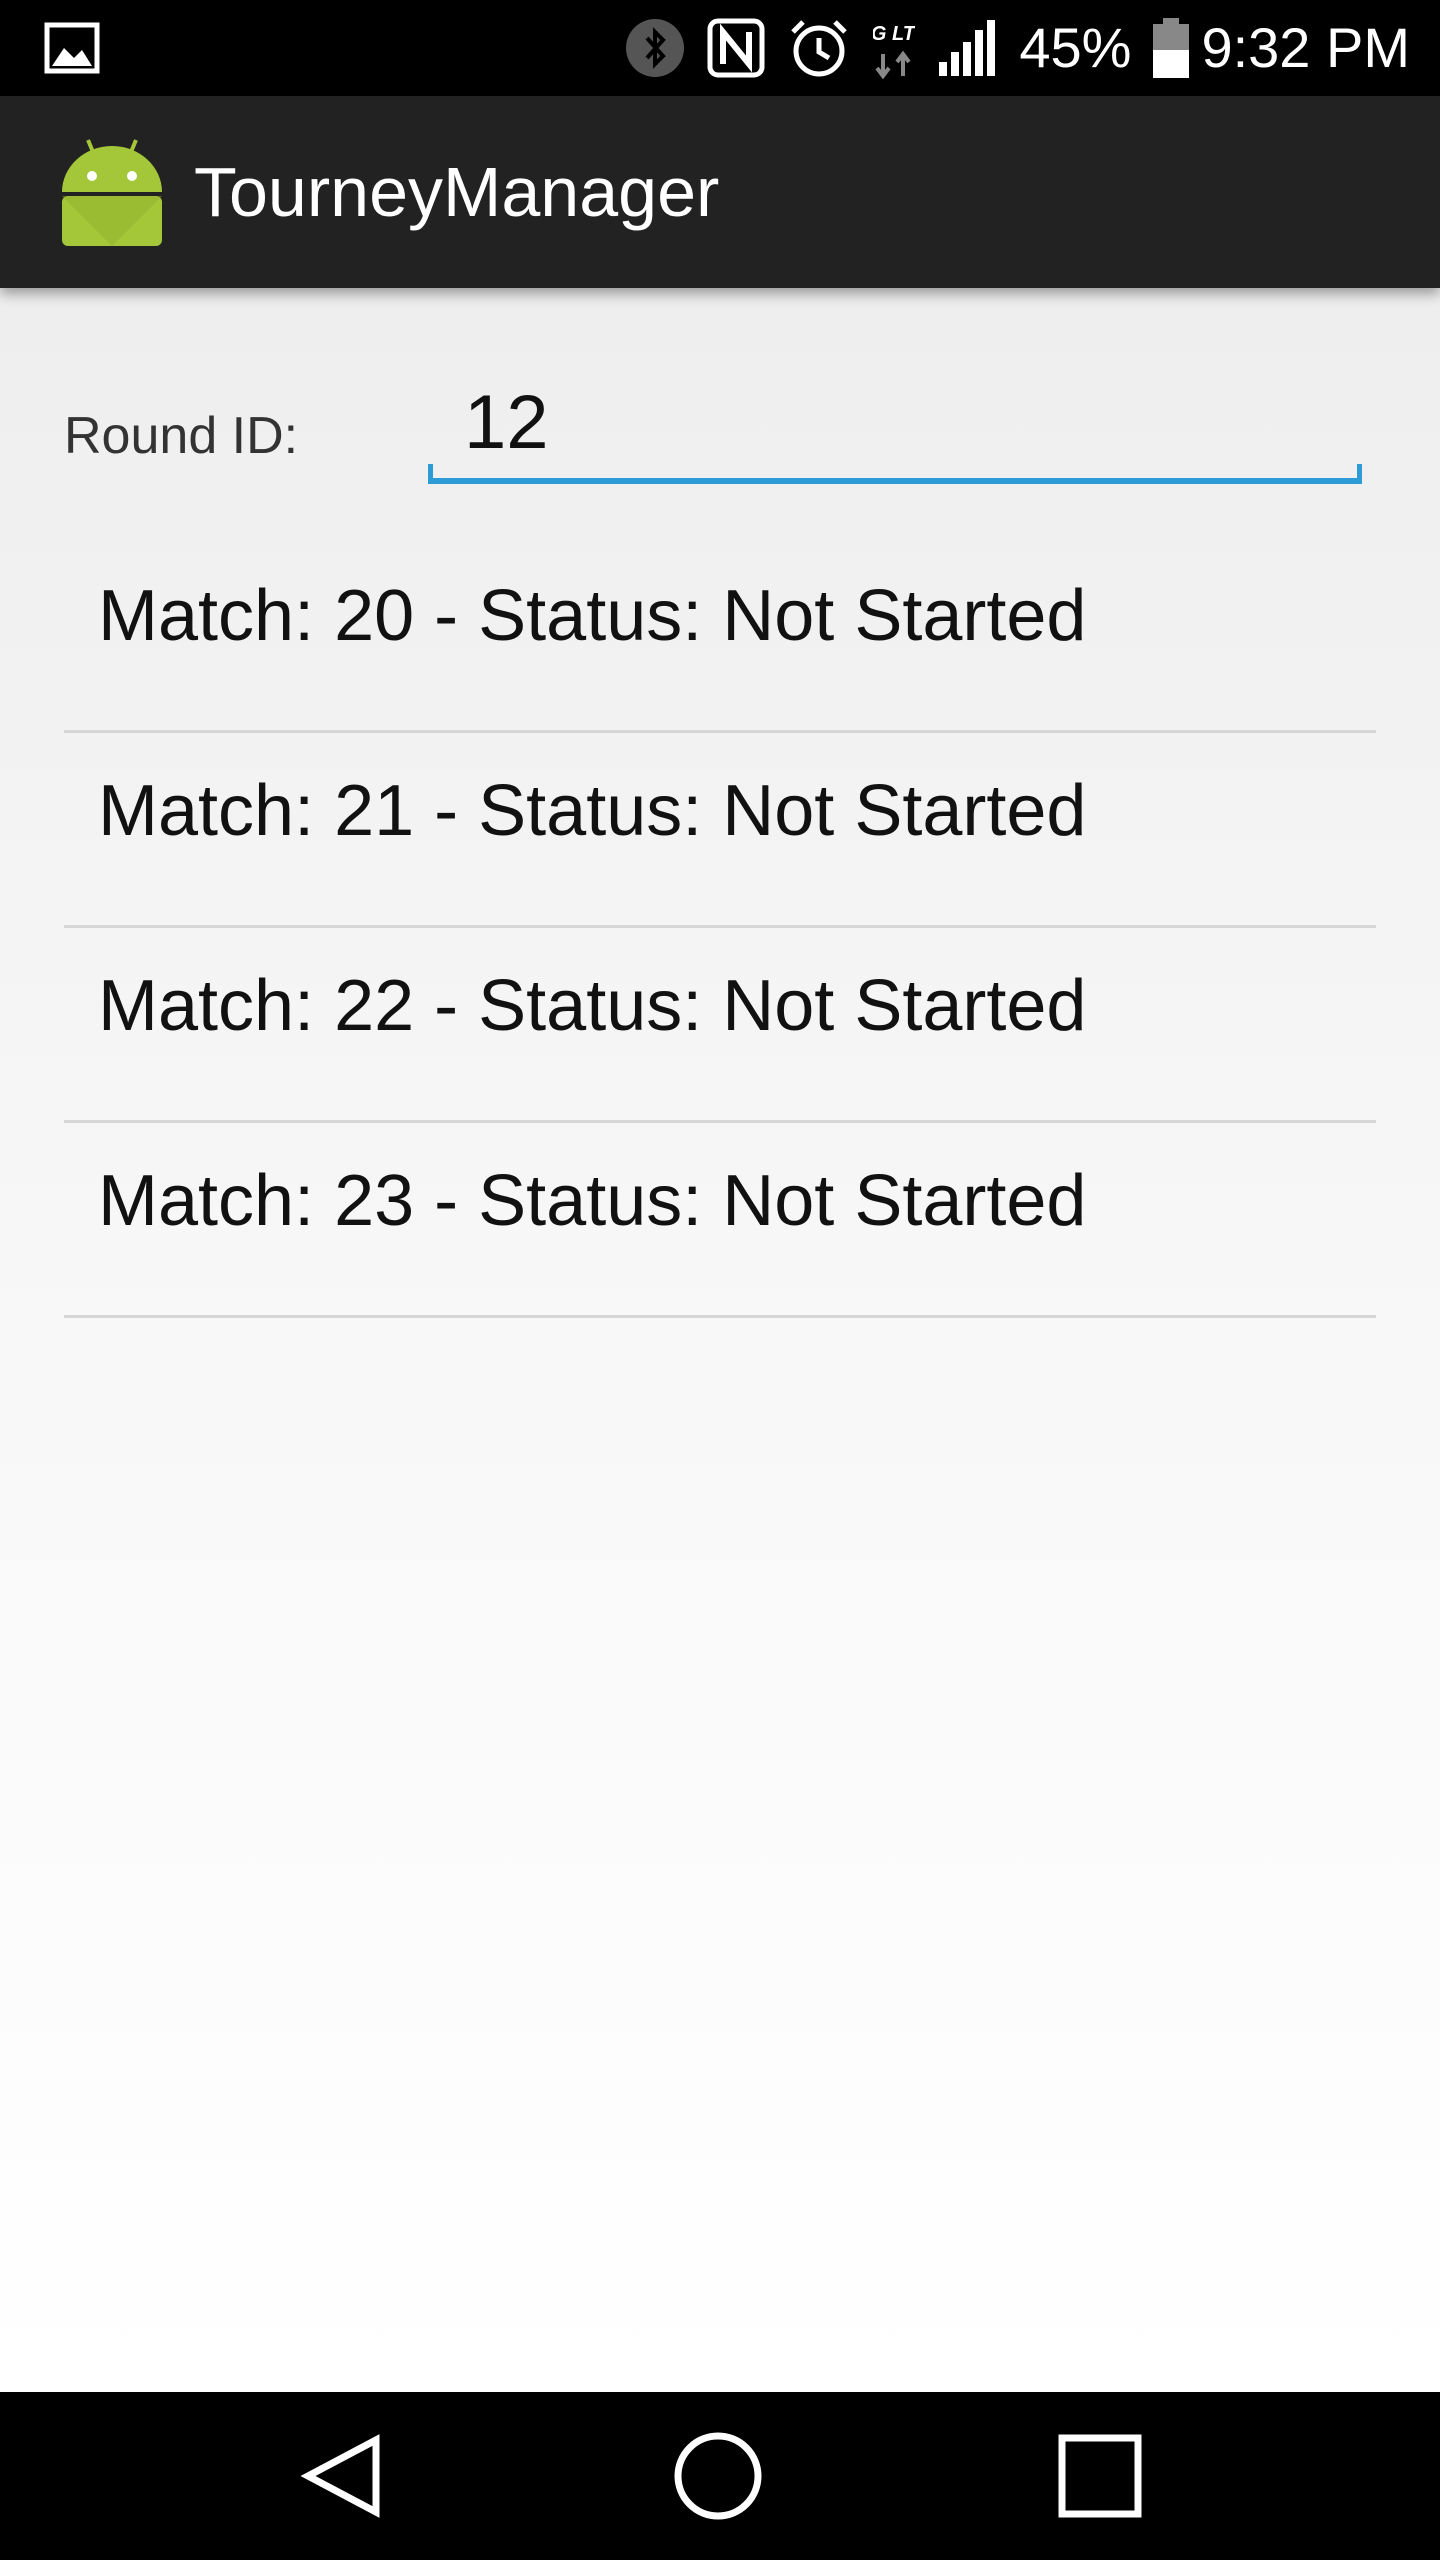 The height and width of the screenshot is (2560, 1440). What do you see at coordinates (819, 48) in the screenshot?
I see `alarm-icon` at bounding box center [819, 48].